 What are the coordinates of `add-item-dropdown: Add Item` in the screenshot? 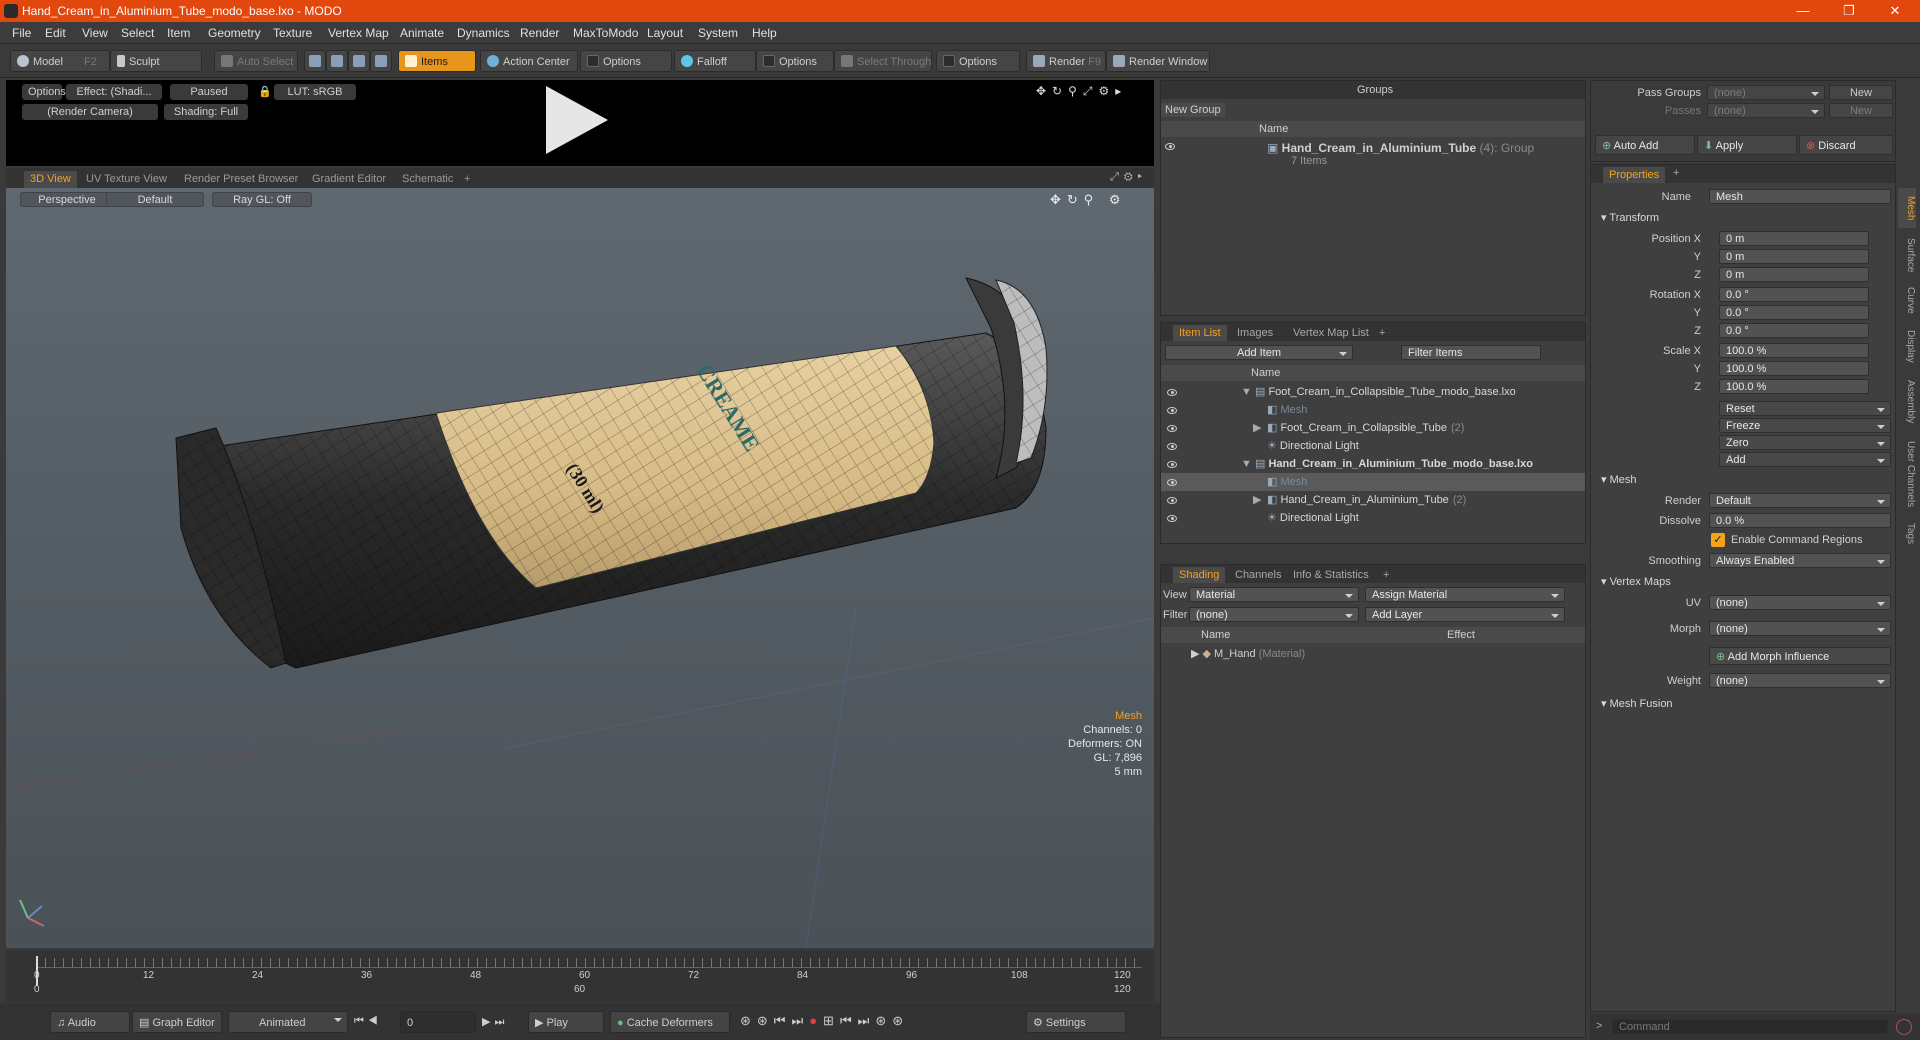 It's located at (1259, 352).